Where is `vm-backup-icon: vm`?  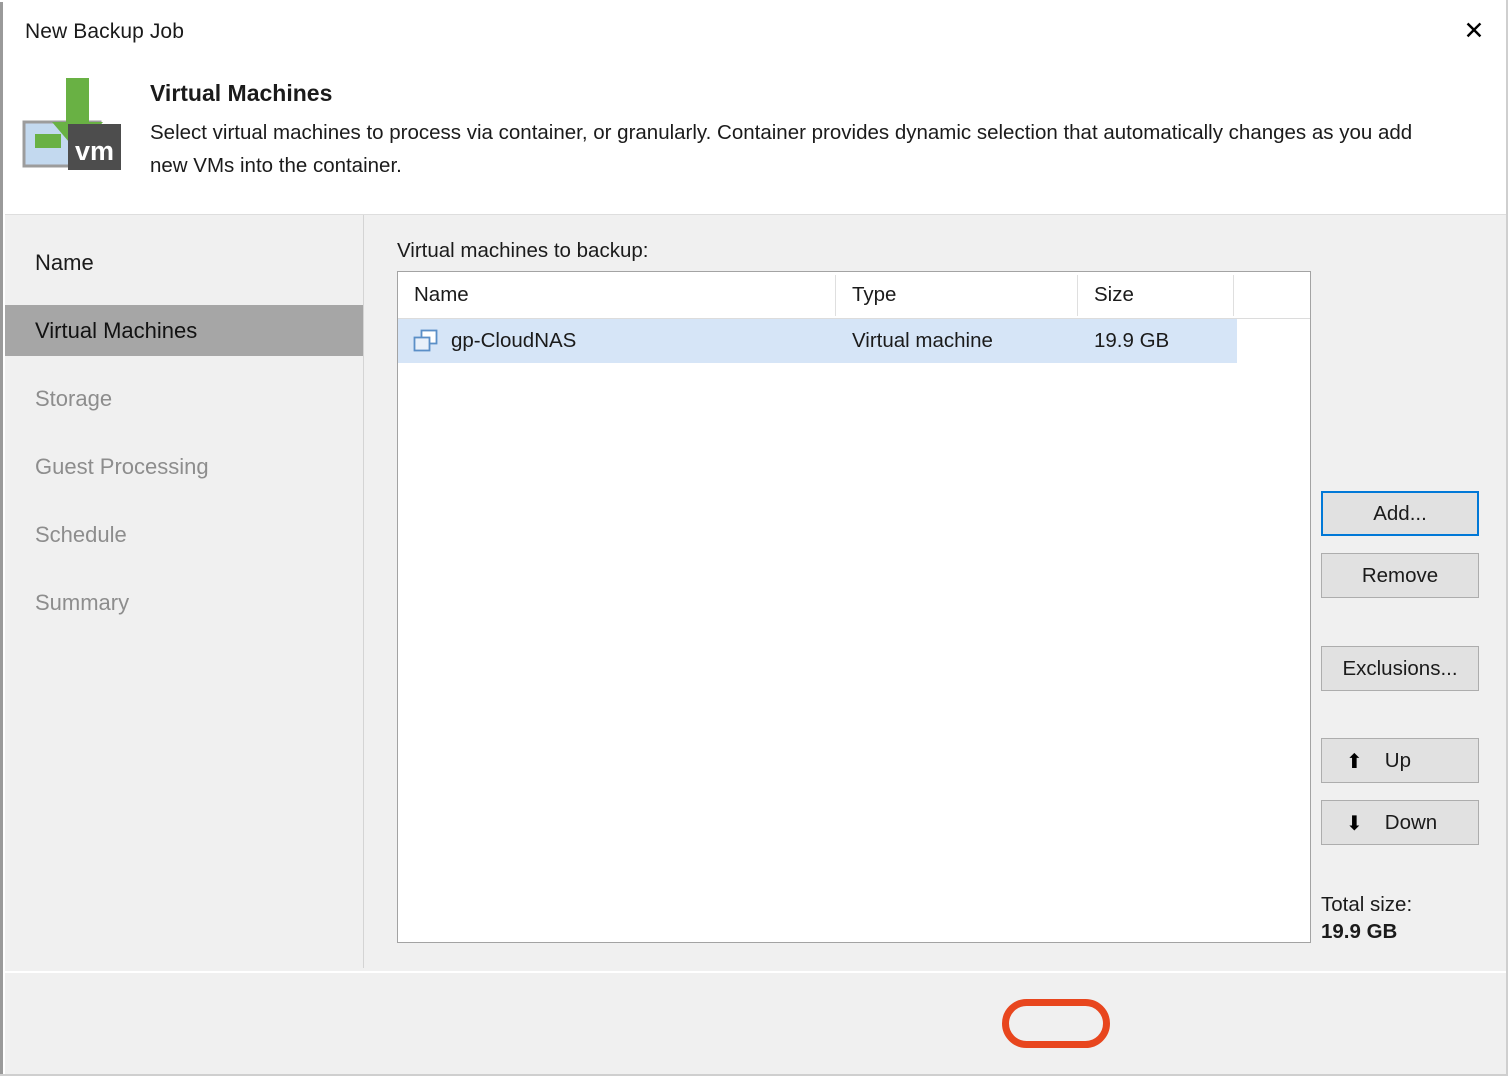
vm-backup-icon: vm is located at coordinates (71, 124).